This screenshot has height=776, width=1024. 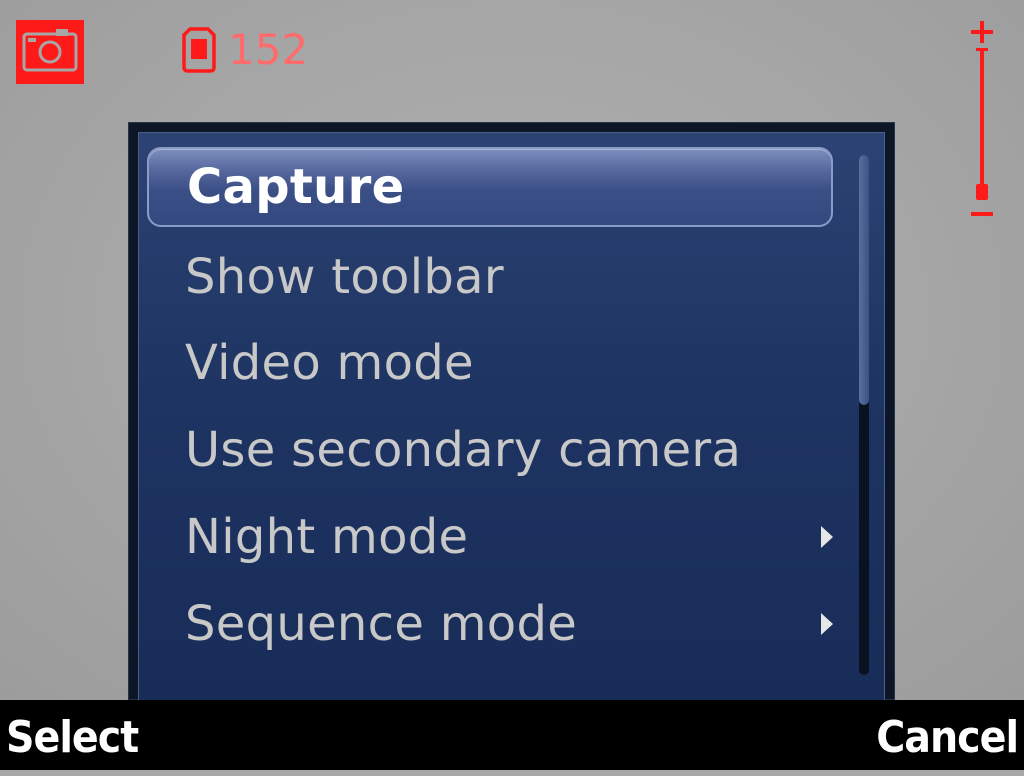 What do you see at coordinates (296, 187) in the screenshot?
I see `menu-item-label: Capture` at bounding box center [296, 187].